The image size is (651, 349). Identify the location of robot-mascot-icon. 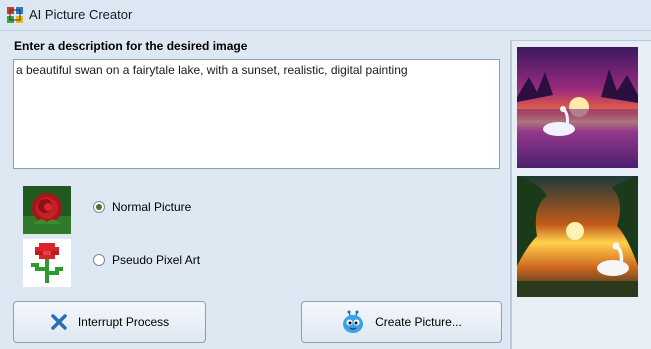
(353, 322).